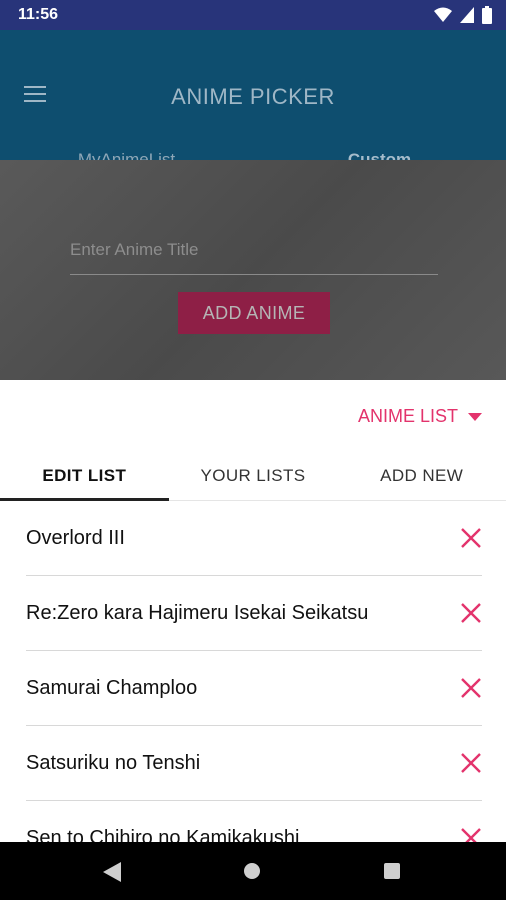 This screenshot has height=900, width=506. I want to click on status-icons, so click(463, 15).